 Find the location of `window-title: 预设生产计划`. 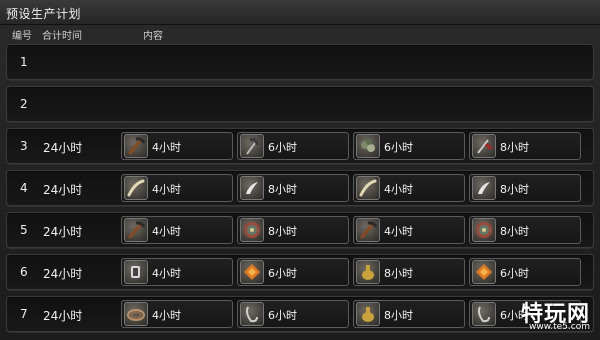

window-title: 预设生产计划 is located at coordinates (44, 14).